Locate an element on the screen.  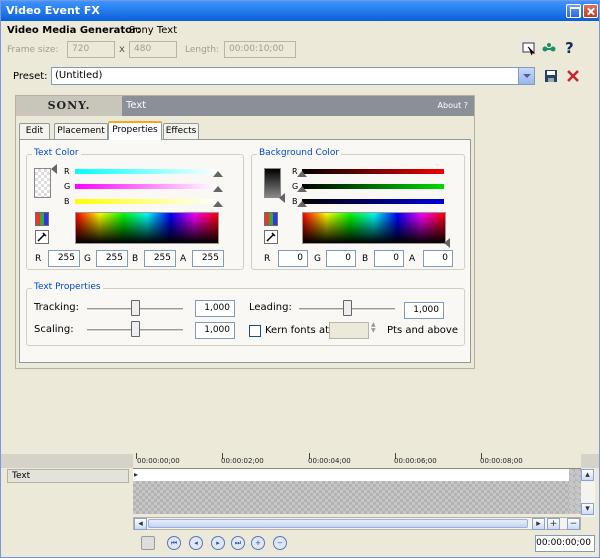
background-color-title: Background Color is located at coordinates (299, 153).